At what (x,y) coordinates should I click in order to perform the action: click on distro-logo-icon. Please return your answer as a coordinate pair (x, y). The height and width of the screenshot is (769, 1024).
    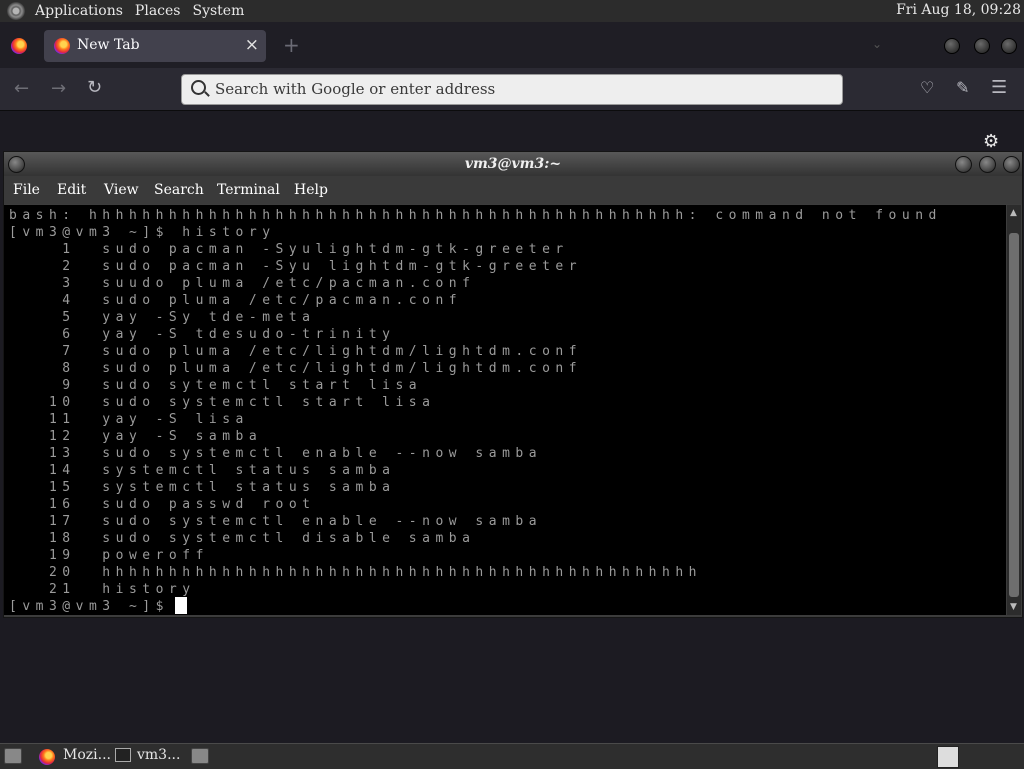
    Looking at the image, I should click on (16, 11).